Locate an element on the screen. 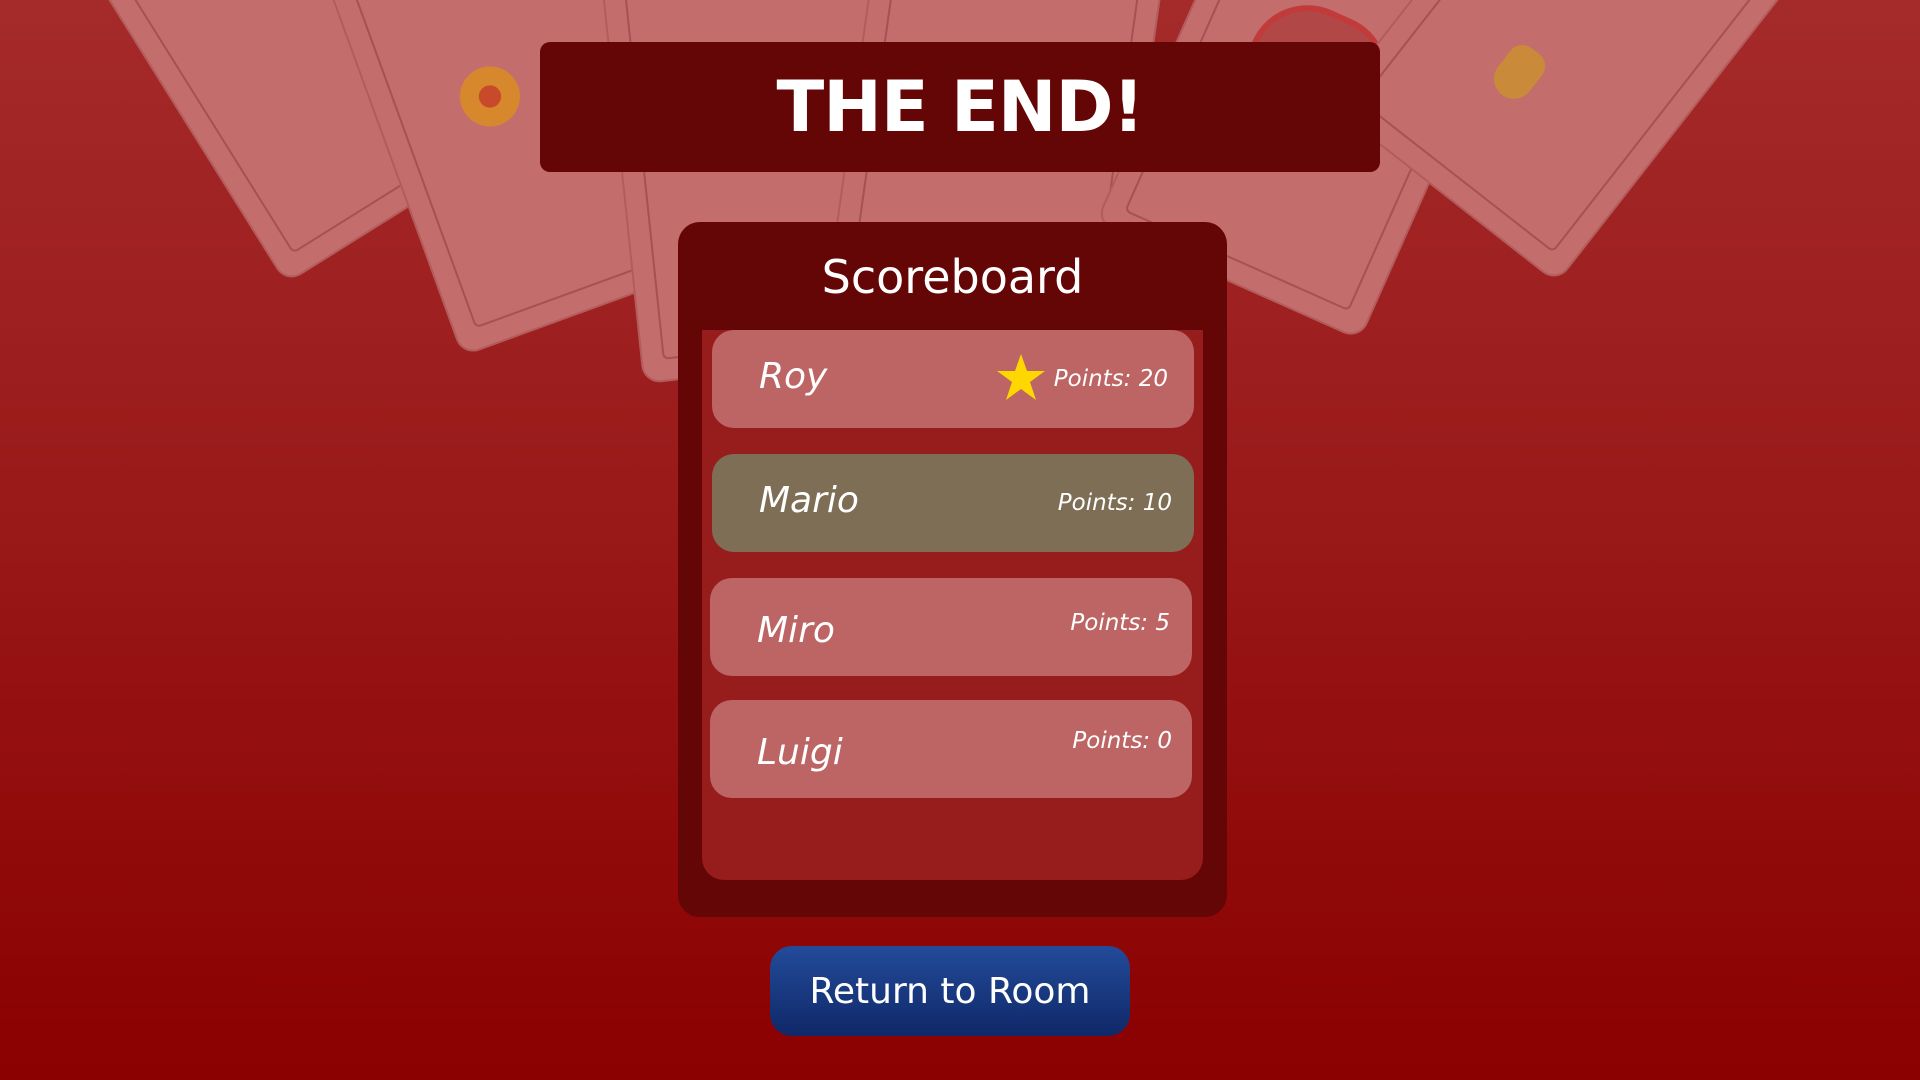 The width and height of the screenshot is (1920, 1080). player-name: Luigi is located at coordinates (800, 752).